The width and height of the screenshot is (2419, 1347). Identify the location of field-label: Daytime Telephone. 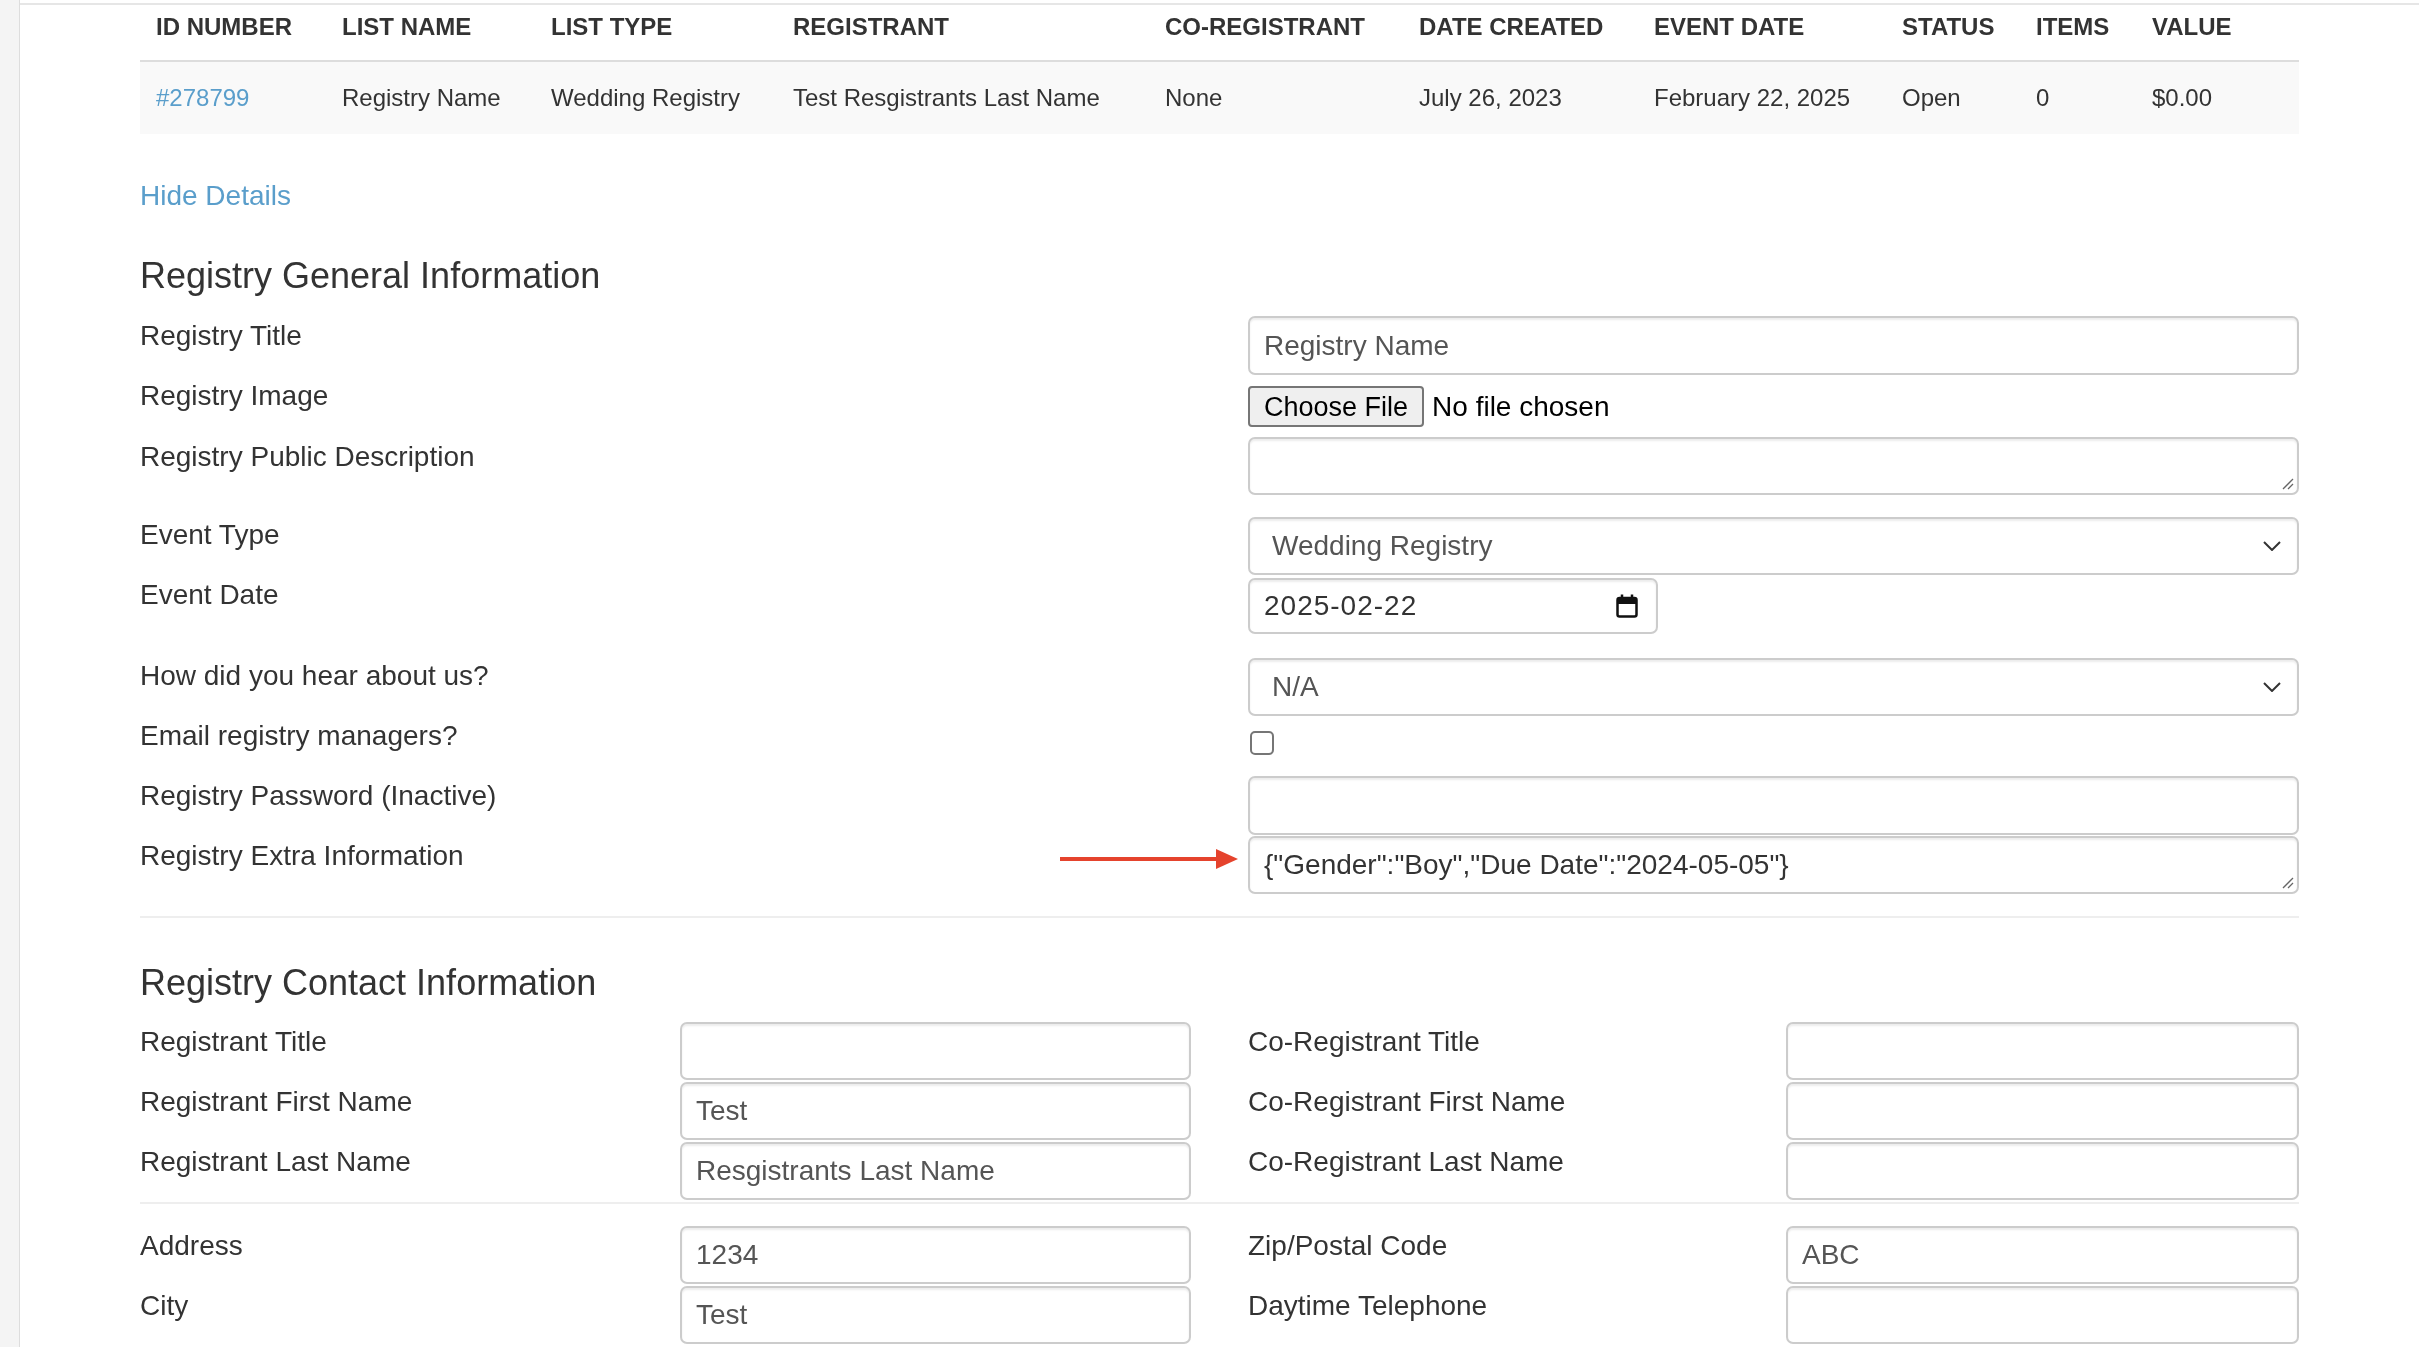
(1368, 1306).